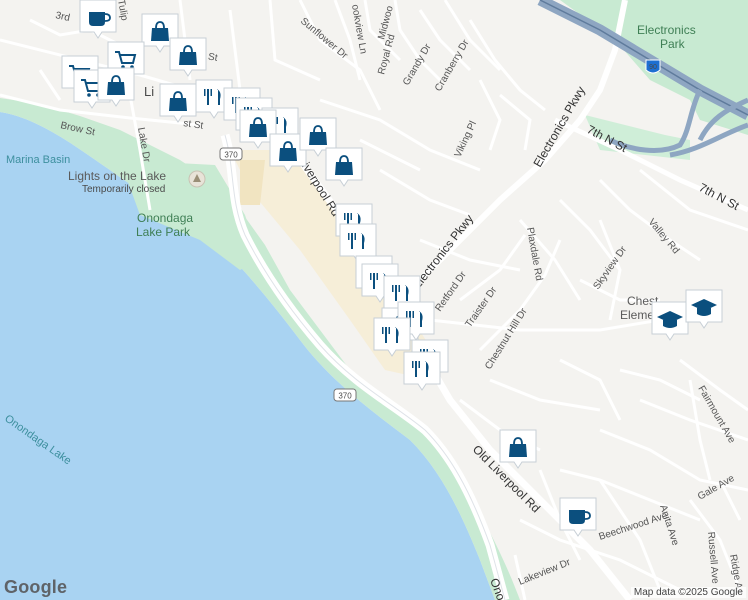  I want to click on interstate-90-shield: 90, so click(653, 66).